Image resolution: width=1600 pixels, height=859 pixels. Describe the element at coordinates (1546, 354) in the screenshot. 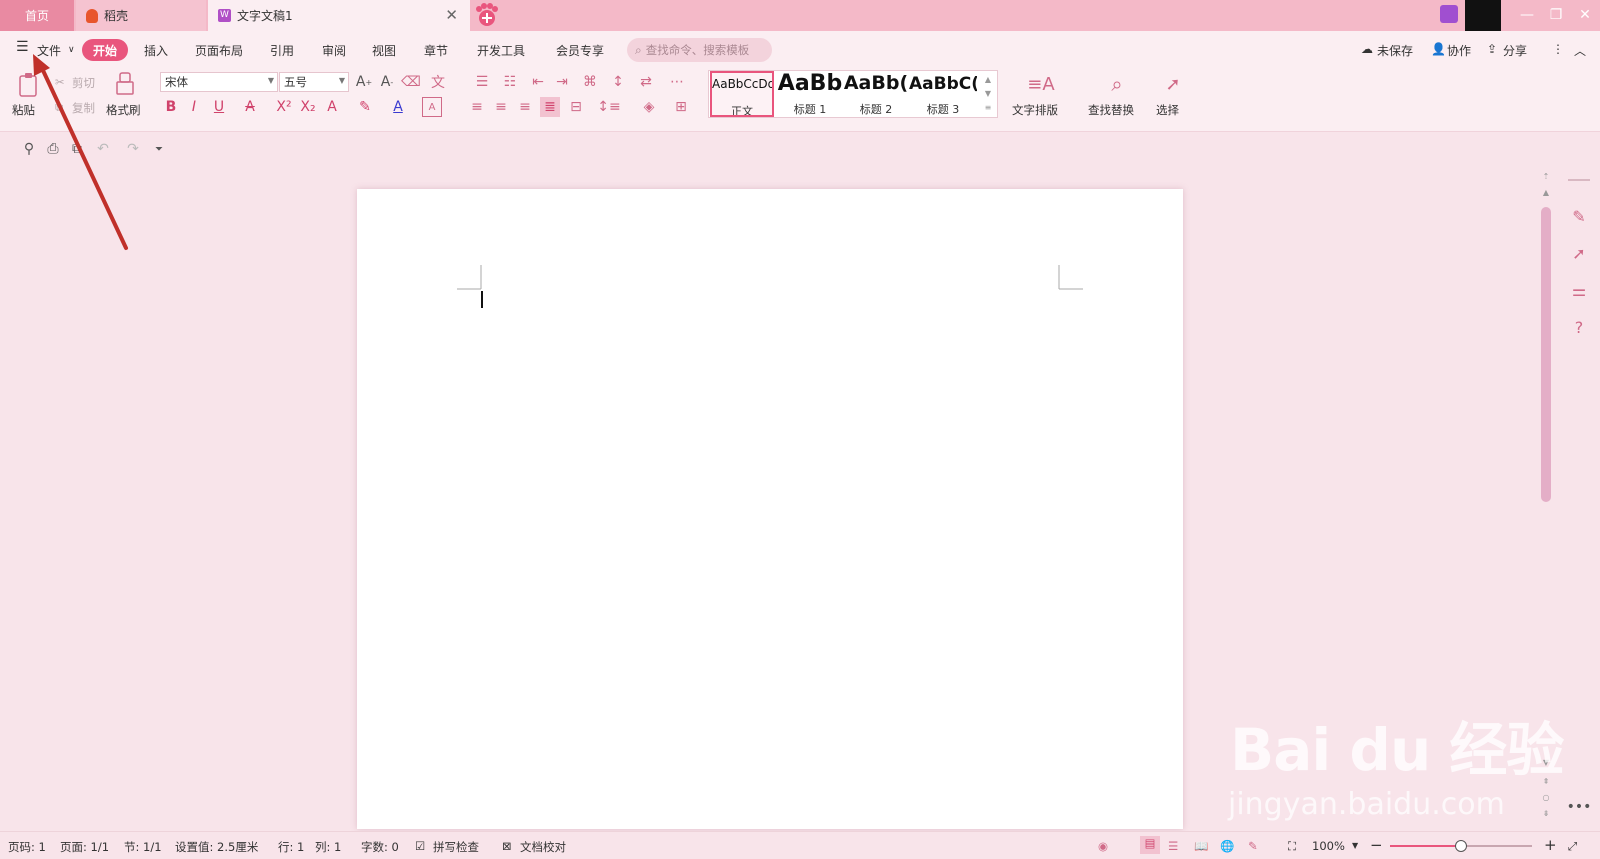

I see `vertical-scrollbar-thumb` at that location.